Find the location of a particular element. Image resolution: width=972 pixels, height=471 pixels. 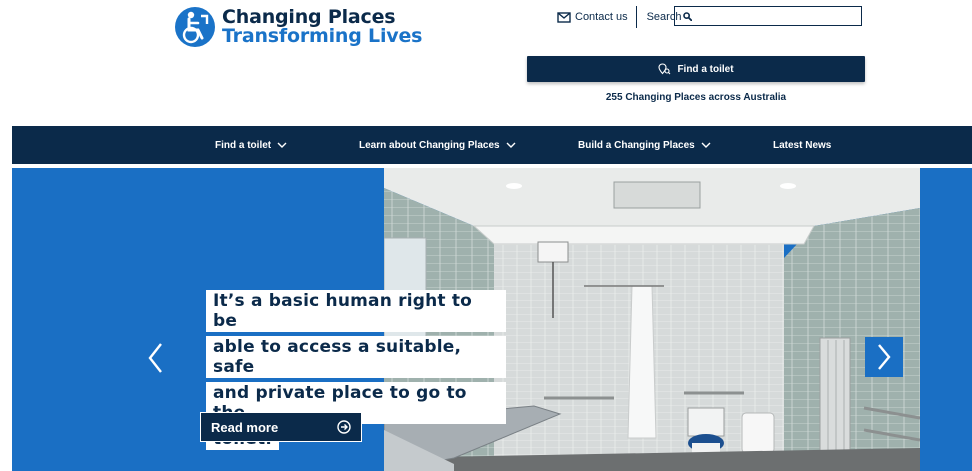

arrow-circle-right-icon is located at coordinates (344, 427).